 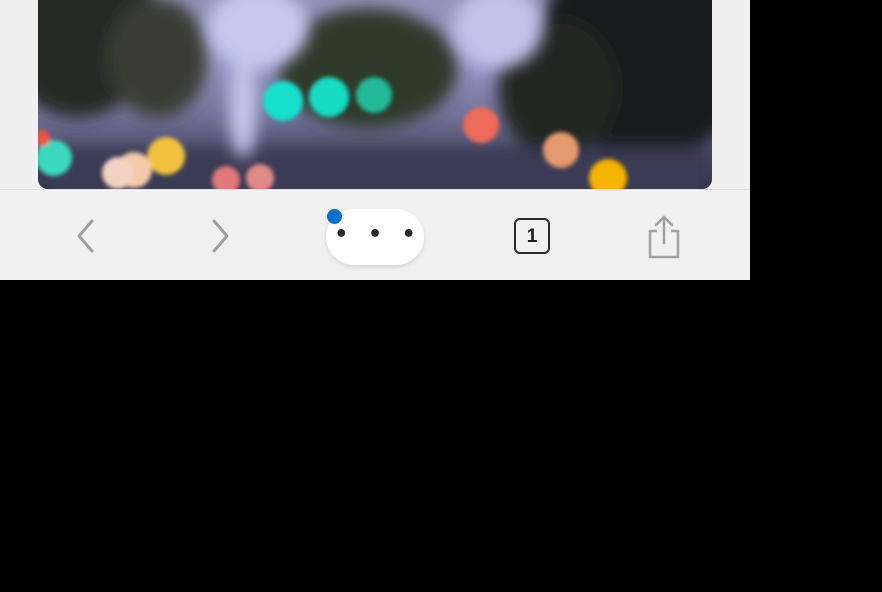 I want to click on notification-dot, so click(x=334, y=216).